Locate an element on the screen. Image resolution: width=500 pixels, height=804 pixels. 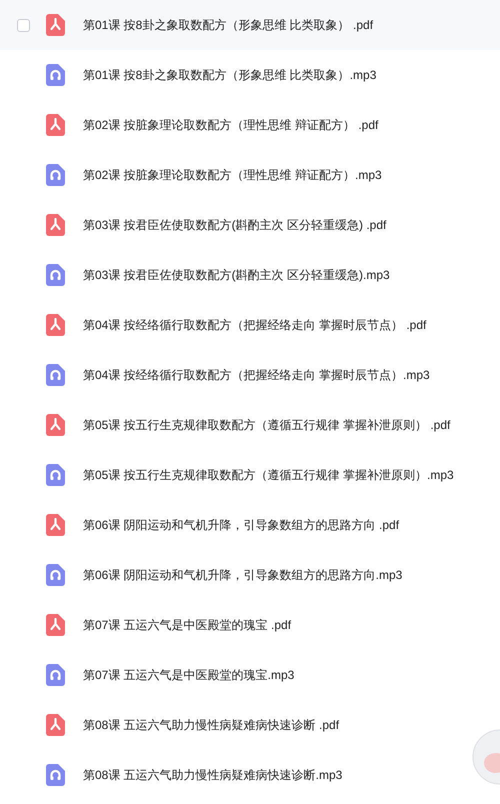
file-name: 第03课 按君臣佐使取数配方(斟酌主次 区分轻重缓急).mp3 is located at coordinates (236, 275).